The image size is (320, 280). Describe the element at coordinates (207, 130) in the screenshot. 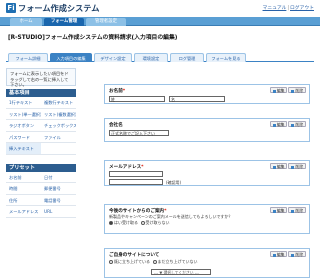

I see `field-block-company: 会社名 編集 削除 正式名称でご記入下さい` at that location.